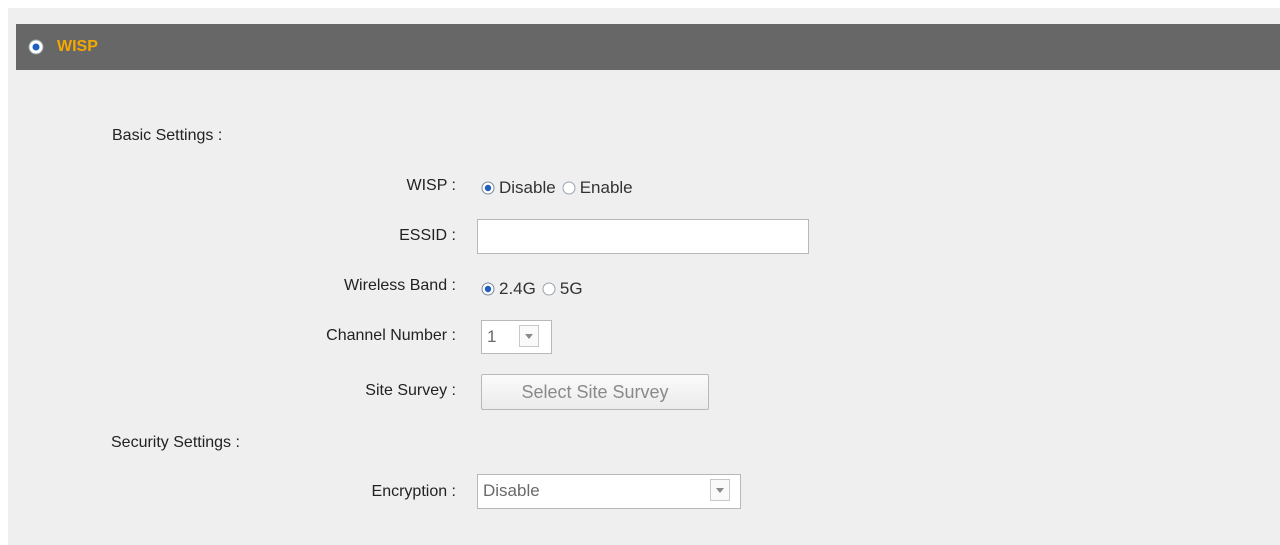 The width and height of the screenshot is (1280, 545). Describe the element at coordinates (609, 491) in the screenshot. I see `encryption-select: Disable` at that location.